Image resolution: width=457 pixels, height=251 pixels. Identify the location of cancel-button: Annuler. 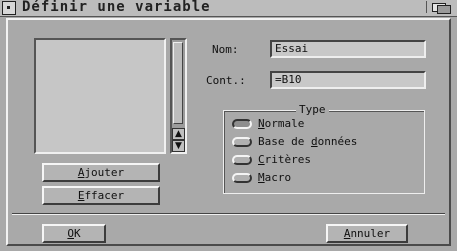
(367, 233).